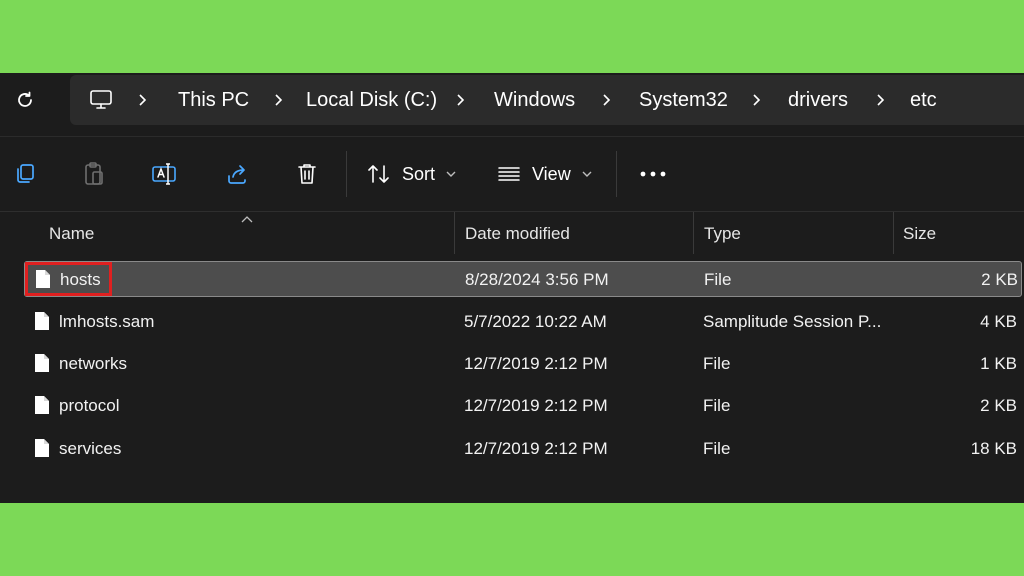  I want to click on sort-button: Sort, so click(416, 174).